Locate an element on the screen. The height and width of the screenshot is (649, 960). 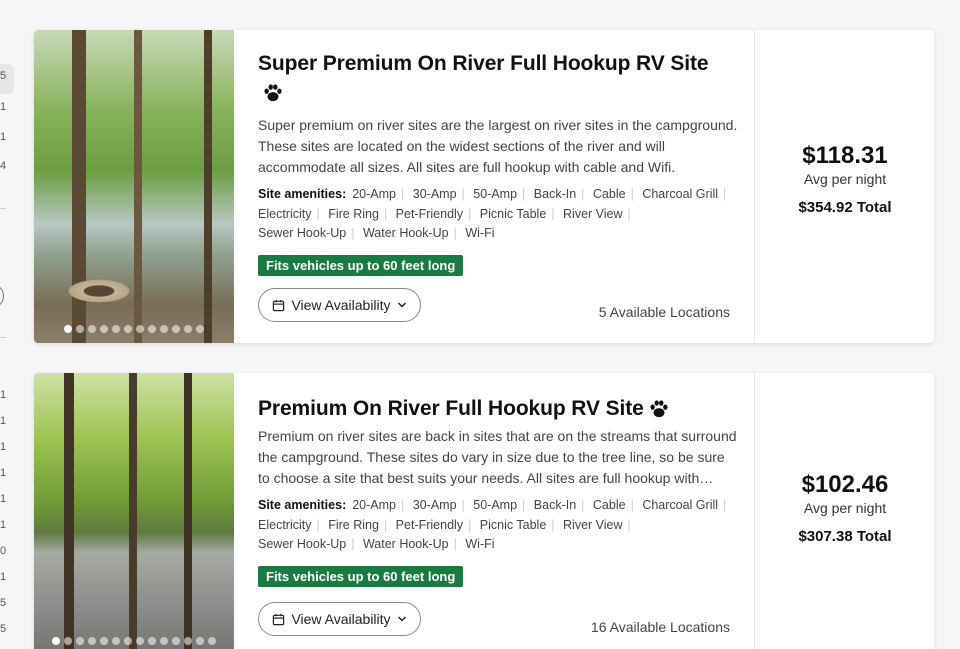
total-price: $307.38 Total is located at coordinates (845, 536).